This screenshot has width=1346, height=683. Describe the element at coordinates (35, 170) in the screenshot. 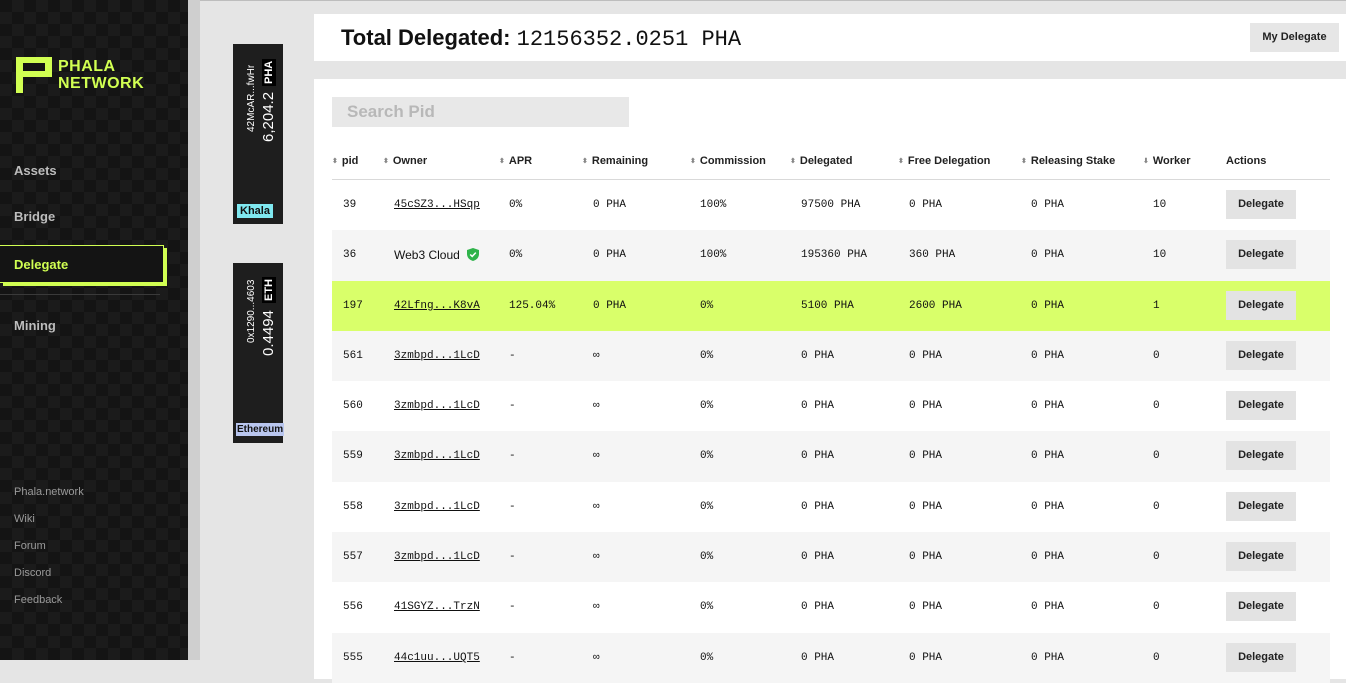

I see `nav-assets: Assets` at that location.